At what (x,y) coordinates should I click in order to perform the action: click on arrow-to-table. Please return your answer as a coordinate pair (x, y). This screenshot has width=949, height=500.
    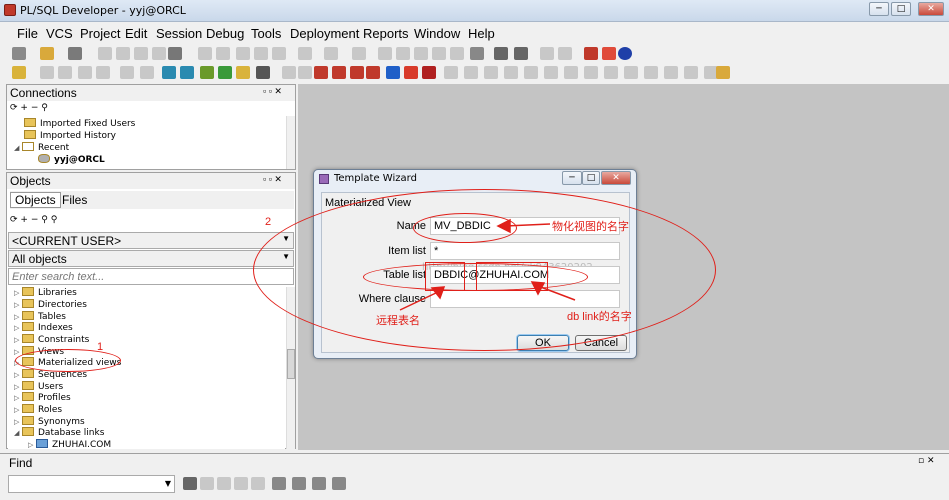
    Looking at the image, I should click on (419, 301).